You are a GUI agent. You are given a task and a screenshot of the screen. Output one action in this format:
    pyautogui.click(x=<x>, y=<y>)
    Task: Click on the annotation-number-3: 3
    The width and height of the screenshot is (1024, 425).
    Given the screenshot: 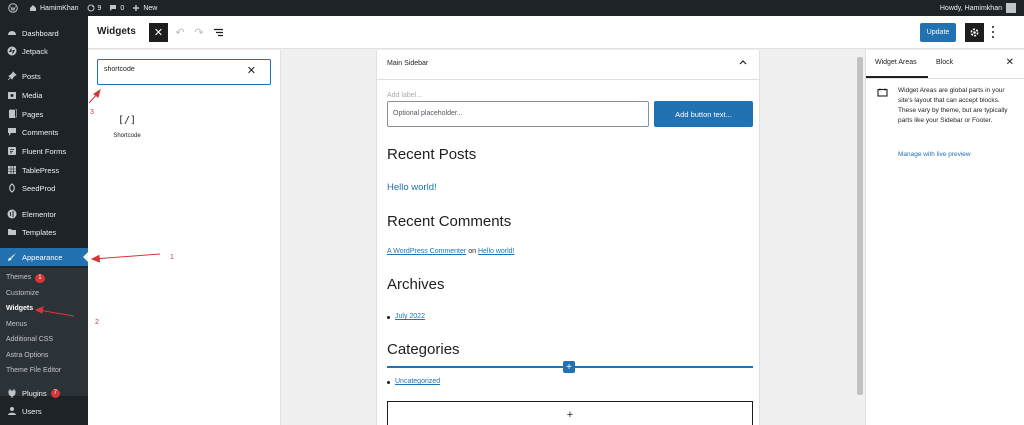 What is the action you would take?
    pyautogui.click(x=92, y=112)
    